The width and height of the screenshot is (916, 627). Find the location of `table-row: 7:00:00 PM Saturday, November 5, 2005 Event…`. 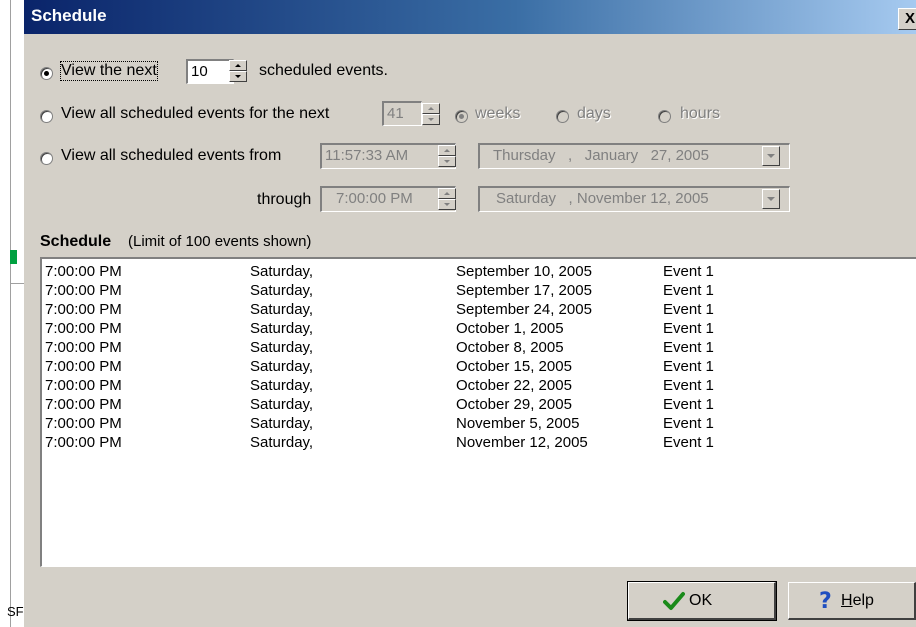

table-row: 7:00:00 PM Saturday, November 5, 2005 Event… is located at coordinates (479, 423).